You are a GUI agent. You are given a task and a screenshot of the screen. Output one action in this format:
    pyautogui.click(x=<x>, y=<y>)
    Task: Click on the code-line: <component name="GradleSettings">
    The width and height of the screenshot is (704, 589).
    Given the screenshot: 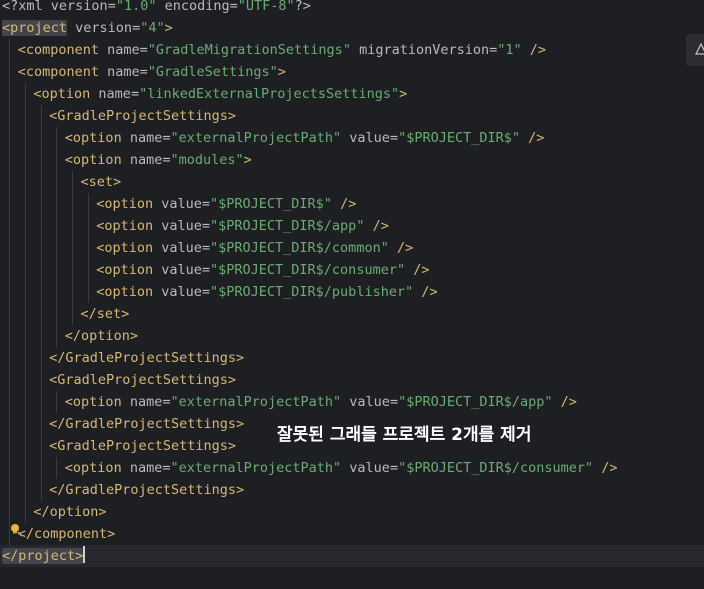 What is the action you would take?
    pyautogui.click(x=352, y=72)
    